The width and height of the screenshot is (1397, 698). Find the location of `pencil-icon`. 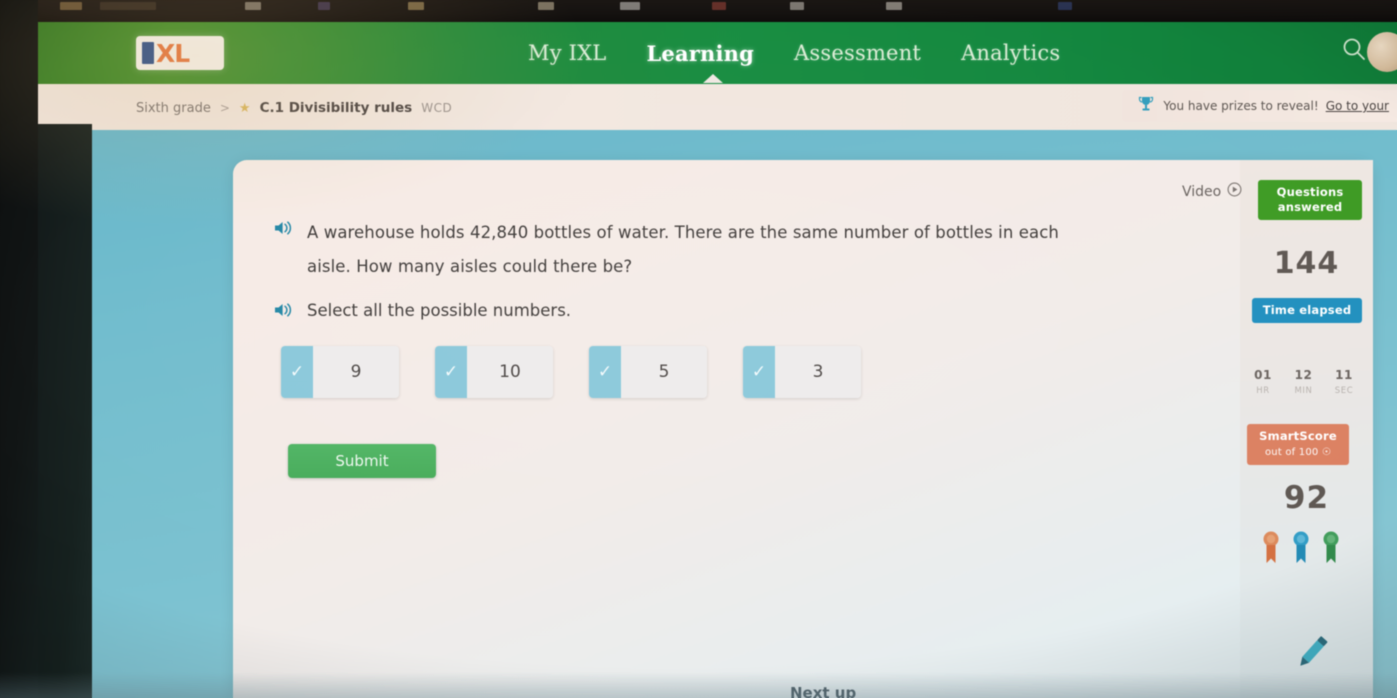

pencil-icon is located at coordinates (1312, 654).